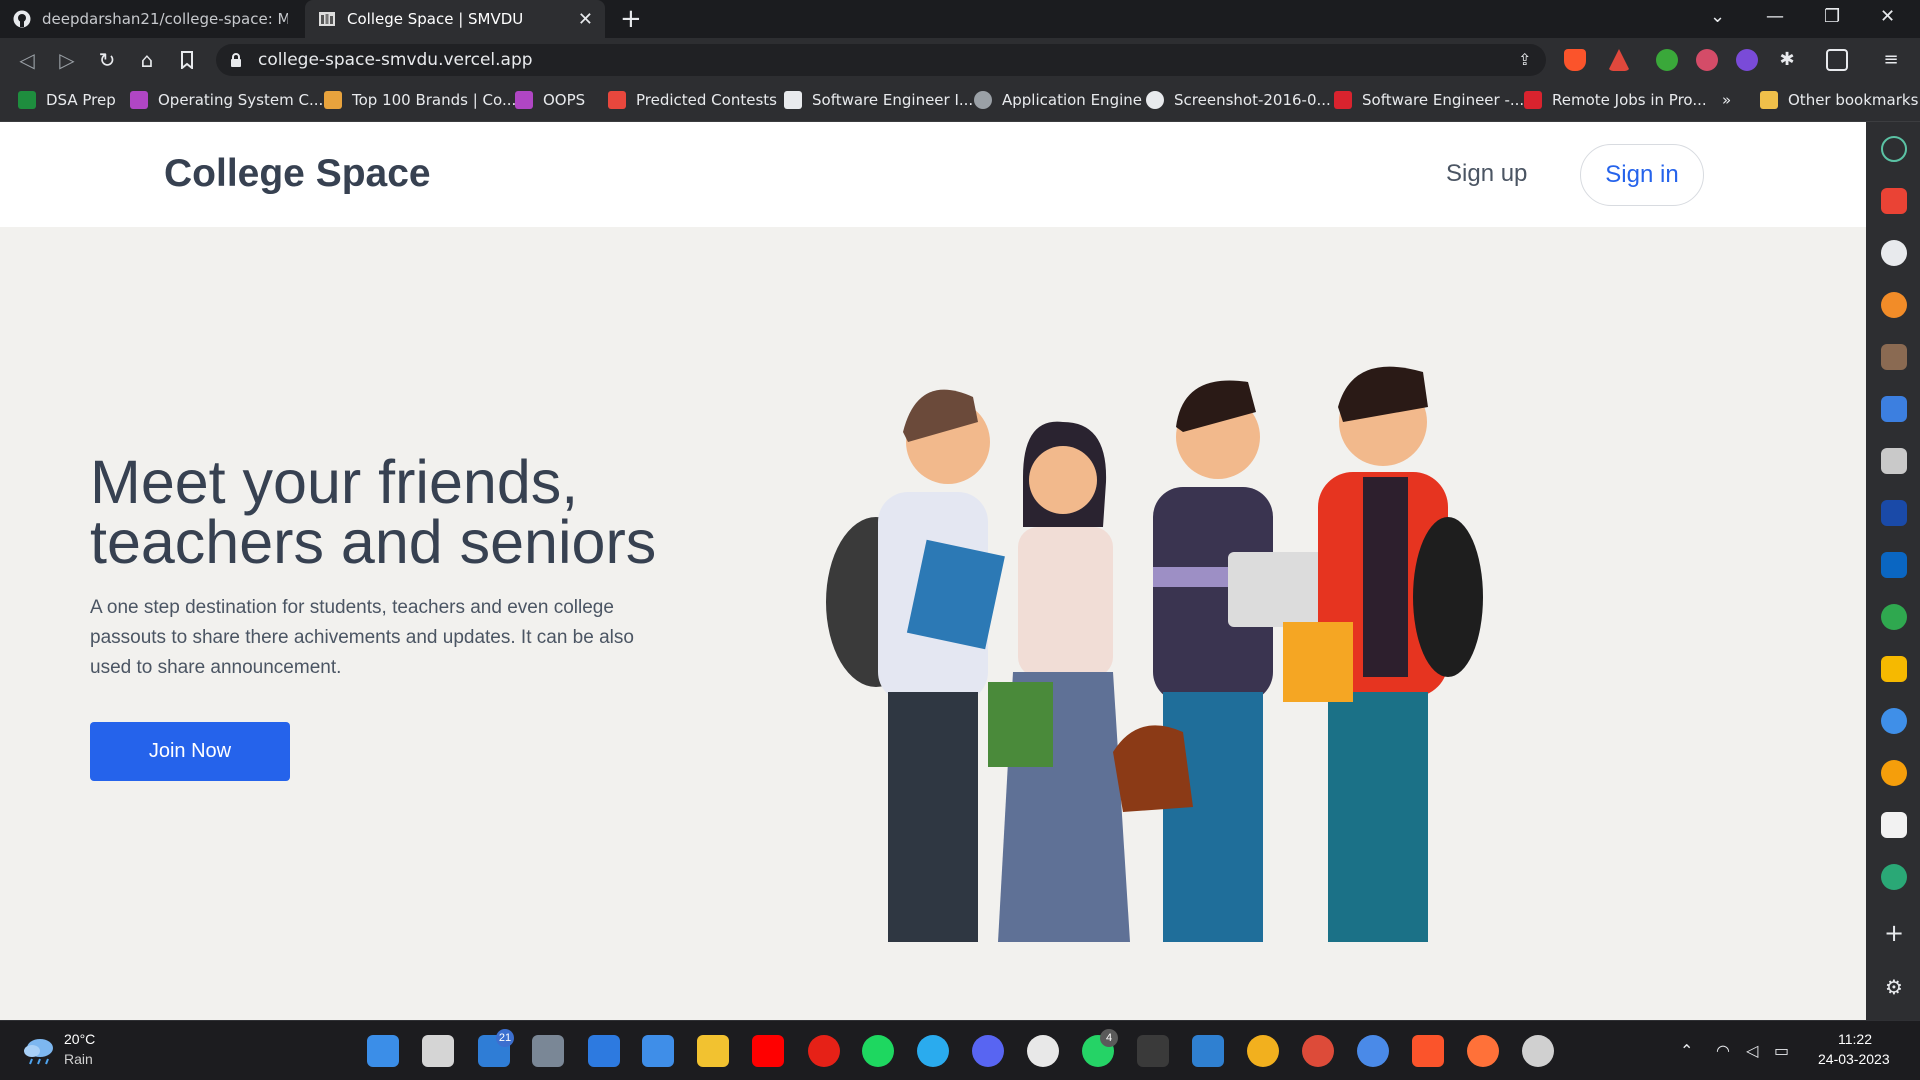 This screenshot has width=1920, height=1080. I want to click on github-icon, so click(1894, 253).